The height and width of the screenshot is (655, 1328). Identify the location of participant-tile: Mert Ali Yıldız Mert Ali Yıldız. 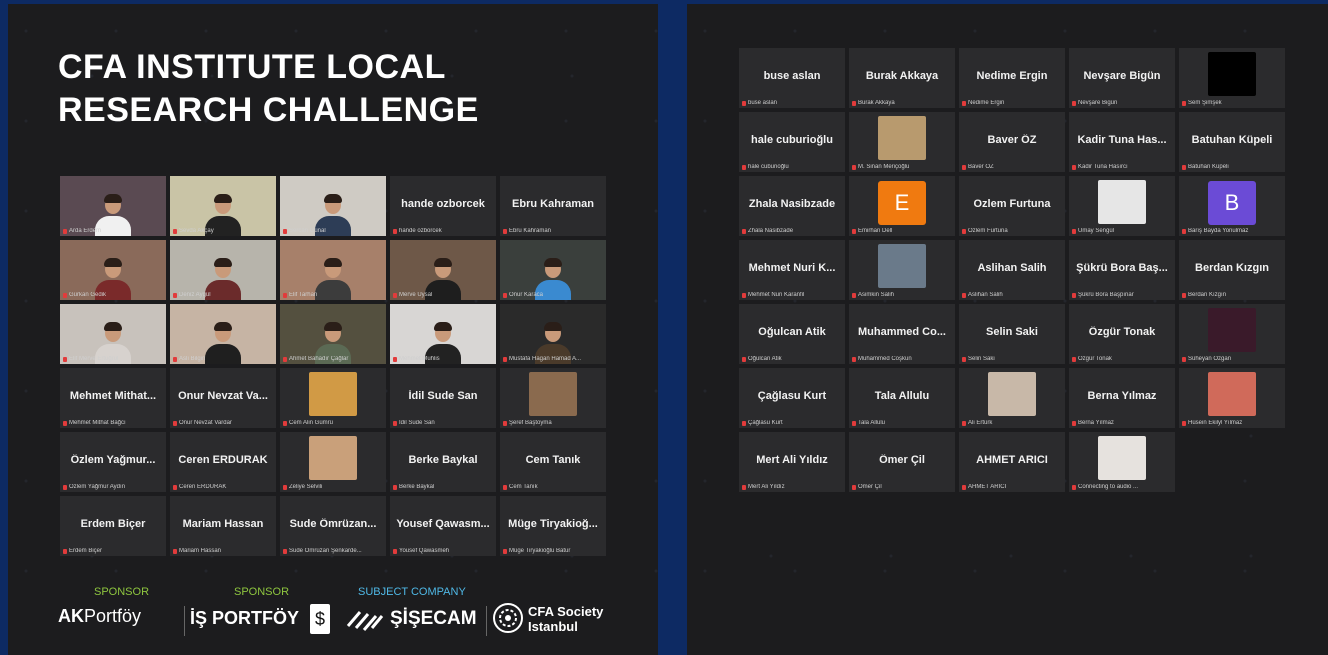
(792, 462).